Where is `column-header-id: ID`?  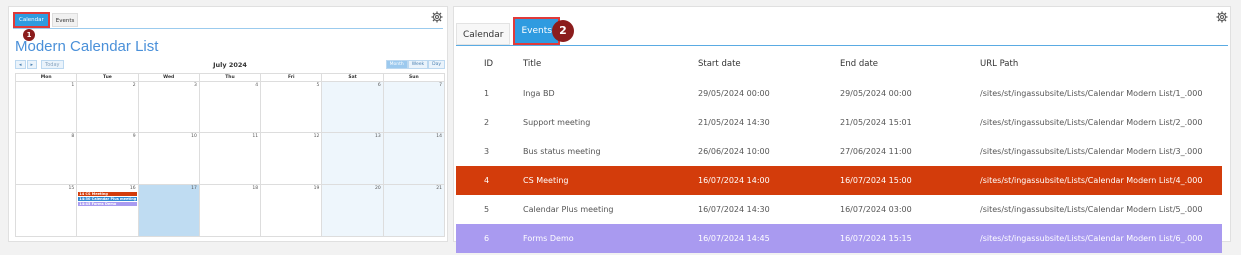 column-header-id: ID is located at coordinates (489, 64).